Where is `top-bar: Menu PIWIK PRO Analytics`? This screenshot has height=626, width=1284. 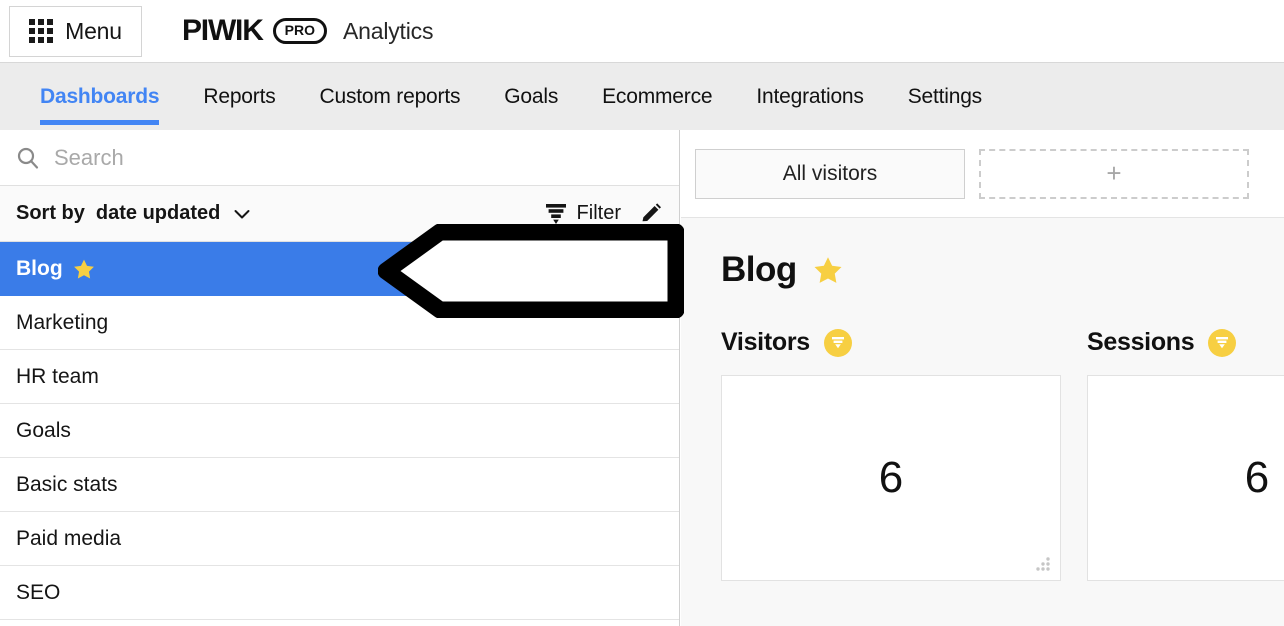 top-bar: Menu PIWIK PRO Analytics is located at coordinates (642, 31).